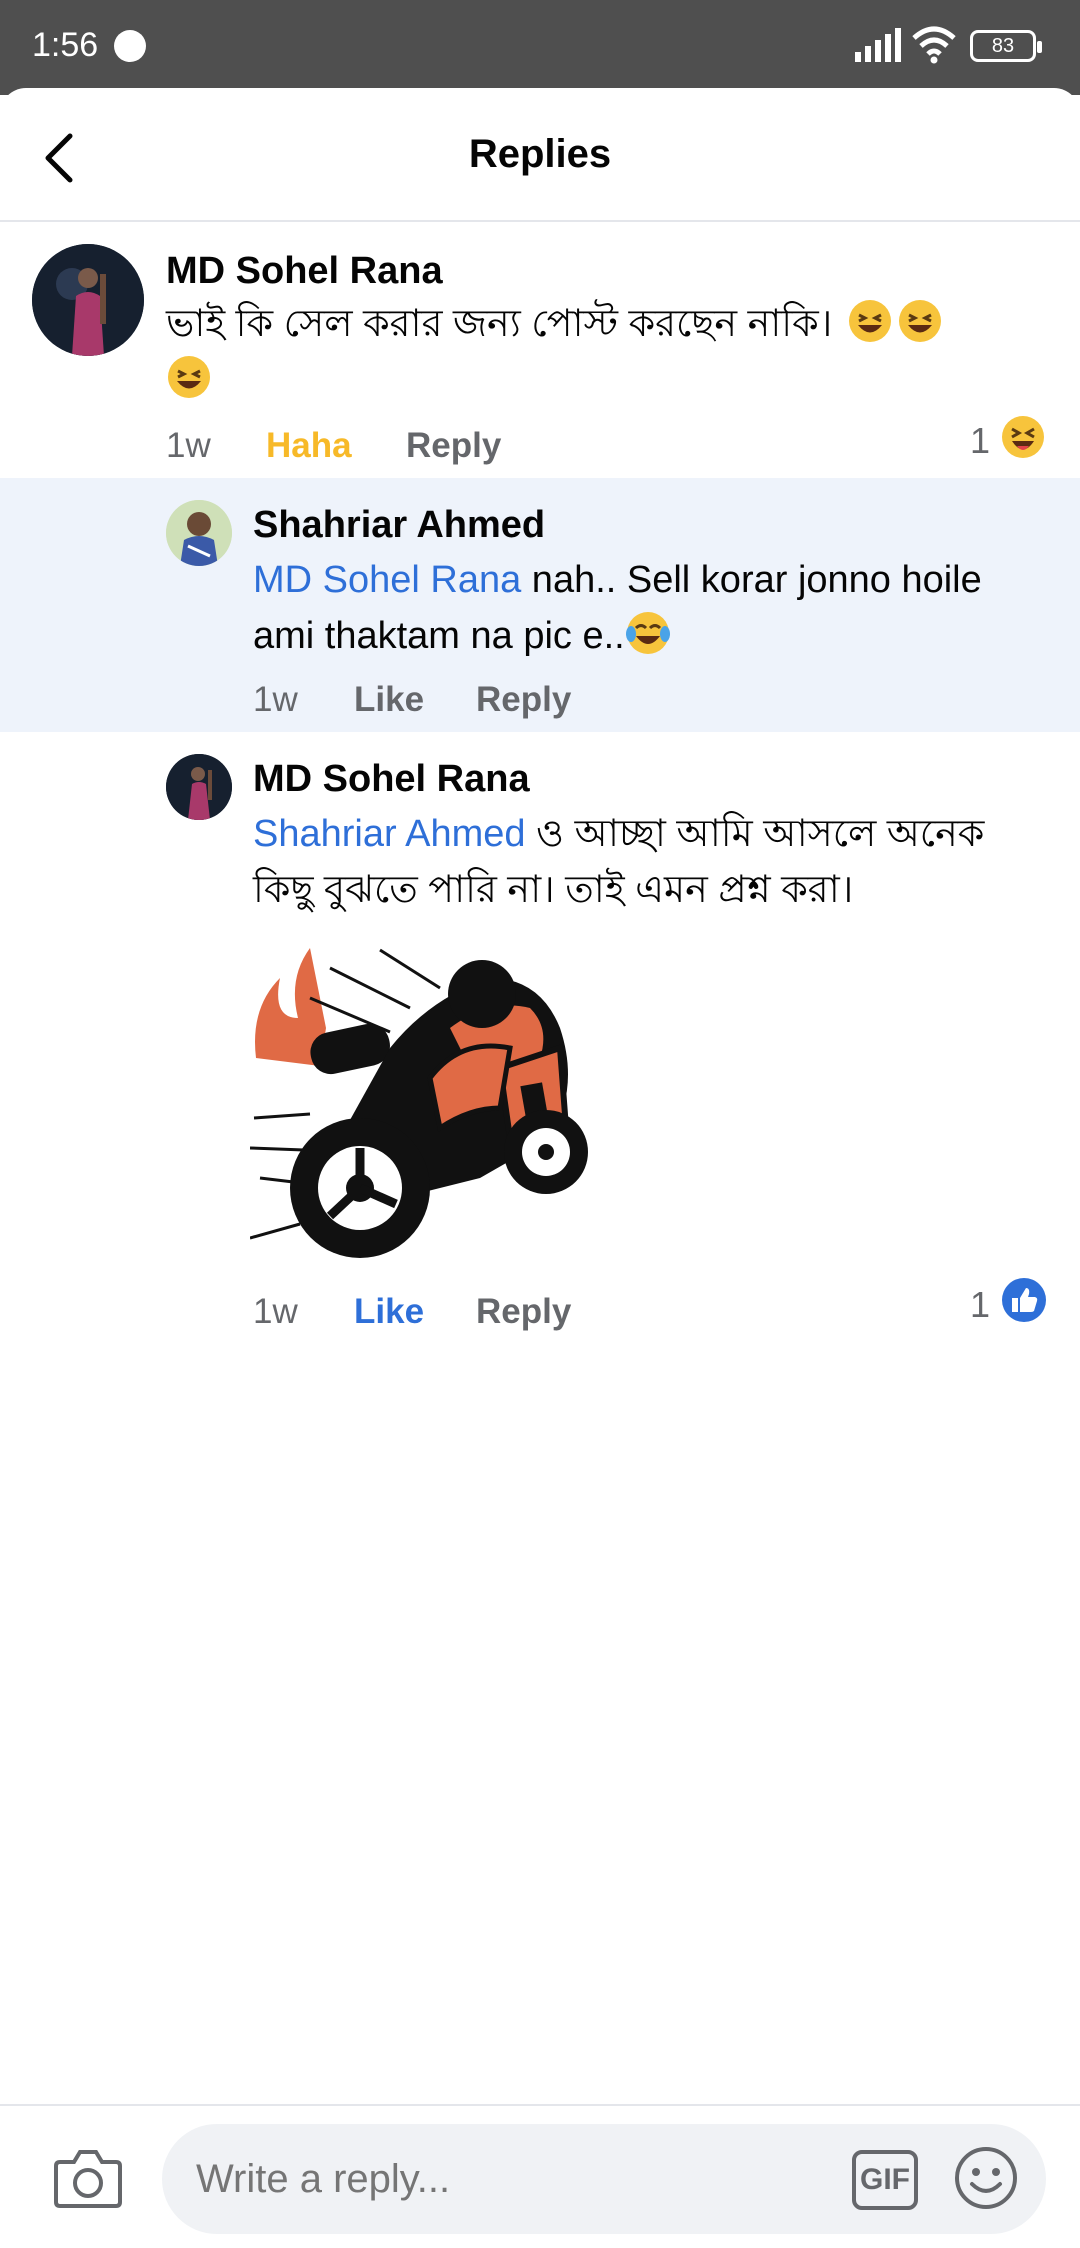  I want to click on gif-button: GIF, so click(885, 2180).